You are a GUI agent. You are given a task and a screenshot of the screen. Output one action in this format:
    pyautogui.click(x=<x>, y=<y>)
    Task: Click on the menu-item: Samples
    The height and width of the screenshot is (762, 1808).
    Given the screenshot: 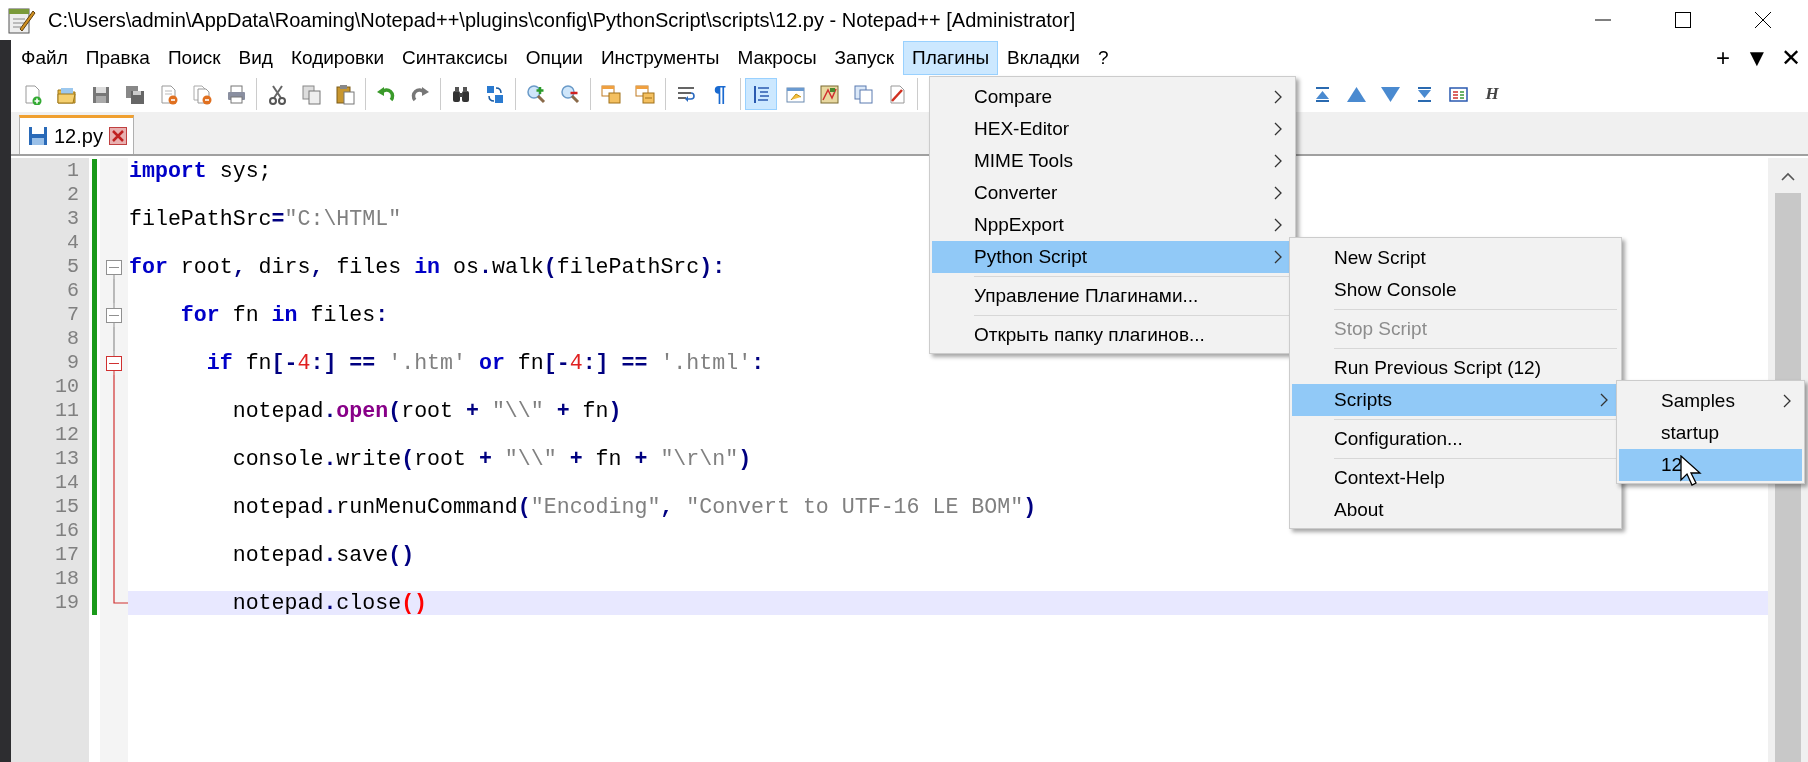 What is the action you would take?
    pyautogui.click(x=1710, y=401)
    